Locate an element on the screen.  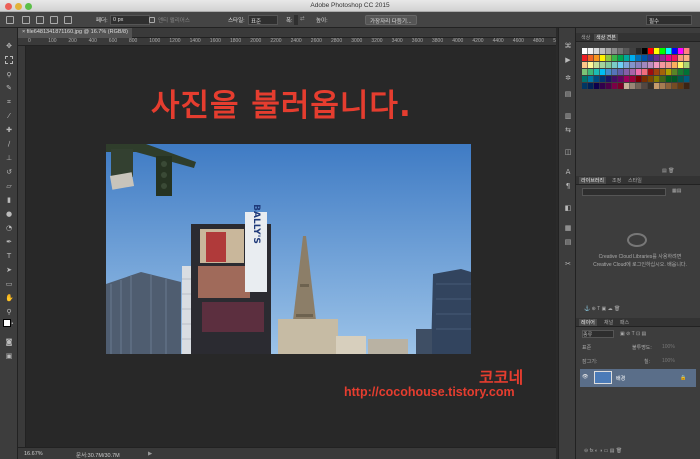
workspace-select: 필수 is located at coordinates (669, 20).